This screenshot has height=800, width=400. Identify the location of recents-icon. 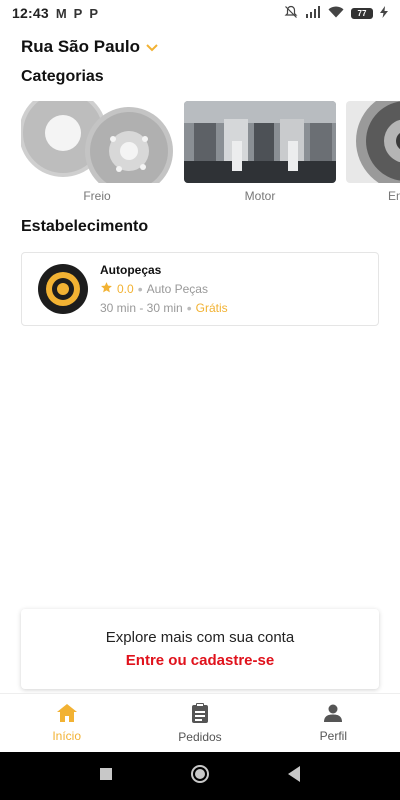
(106, 776).